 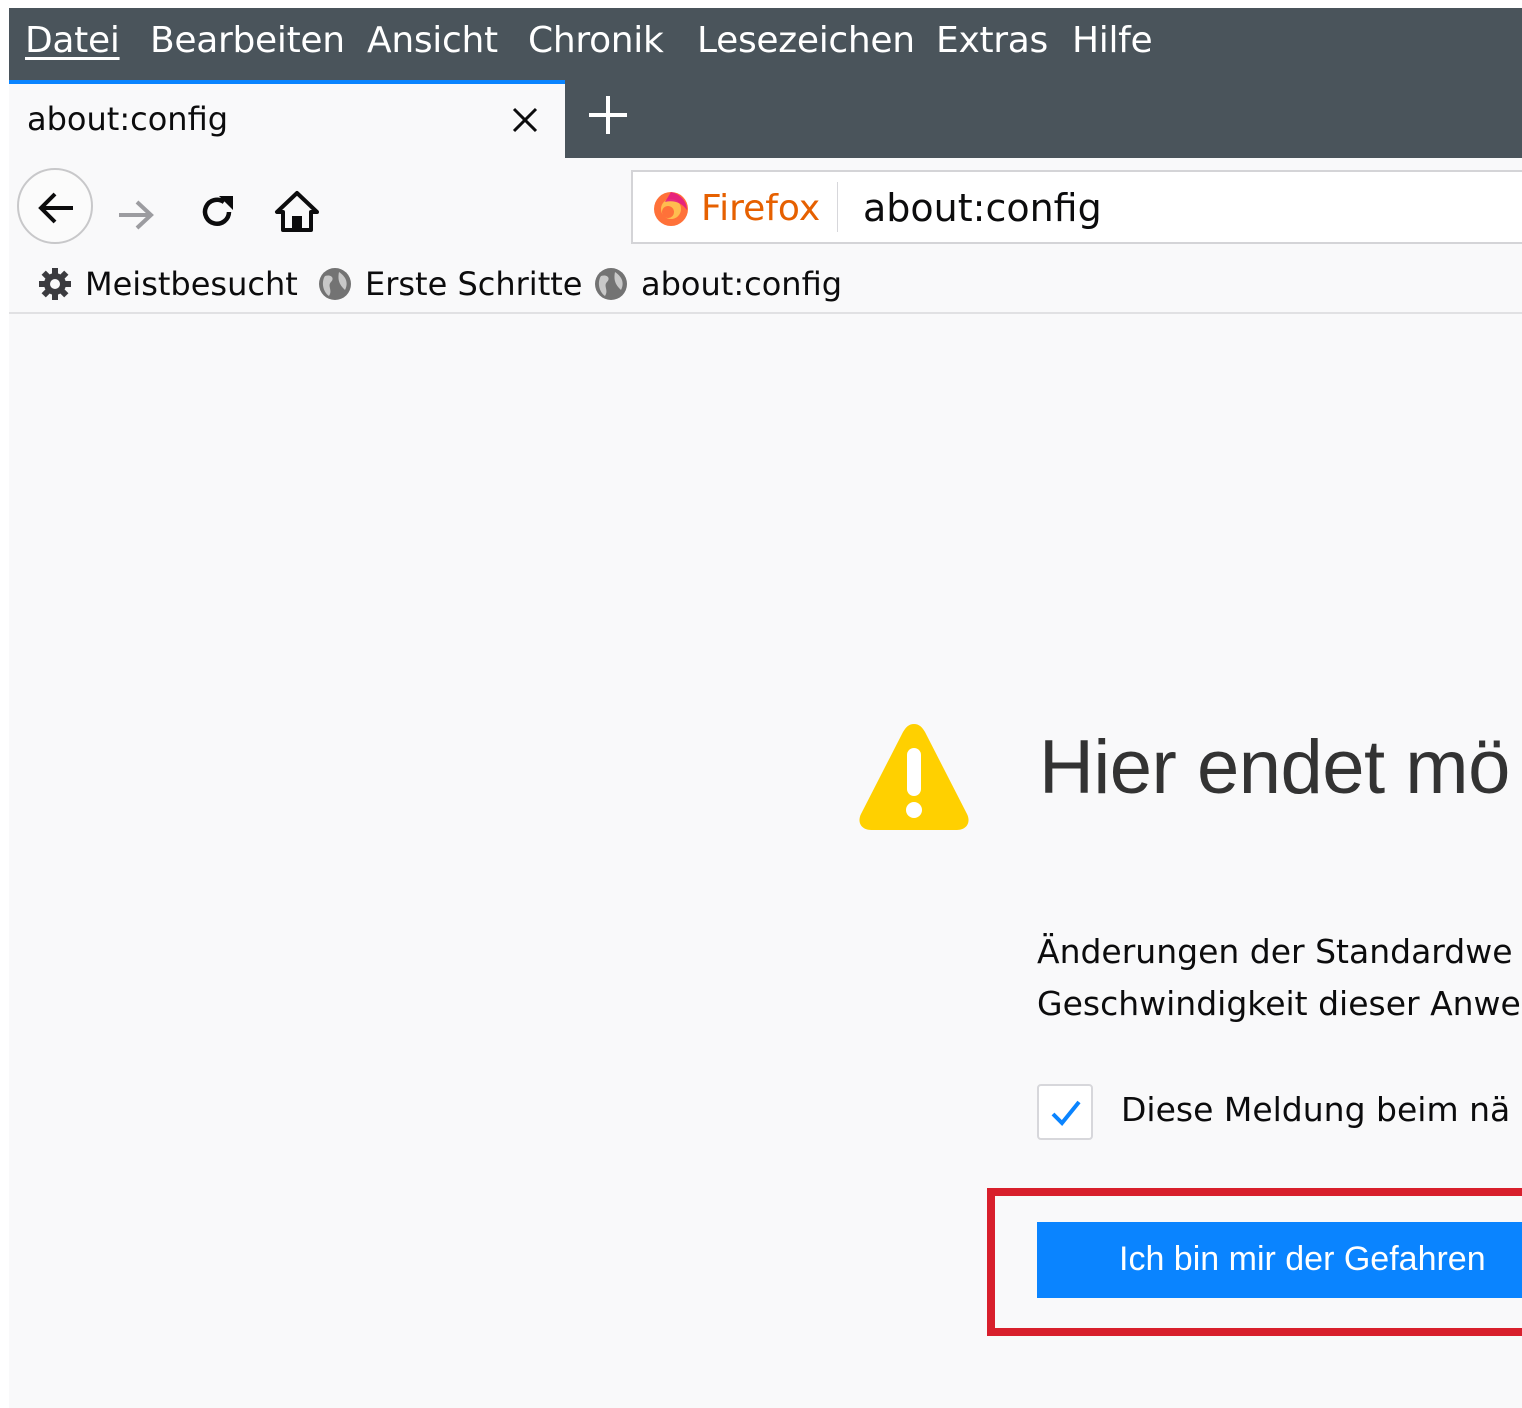 I want to click on show-warning-checkbox, so click(x=1065, y=1112).